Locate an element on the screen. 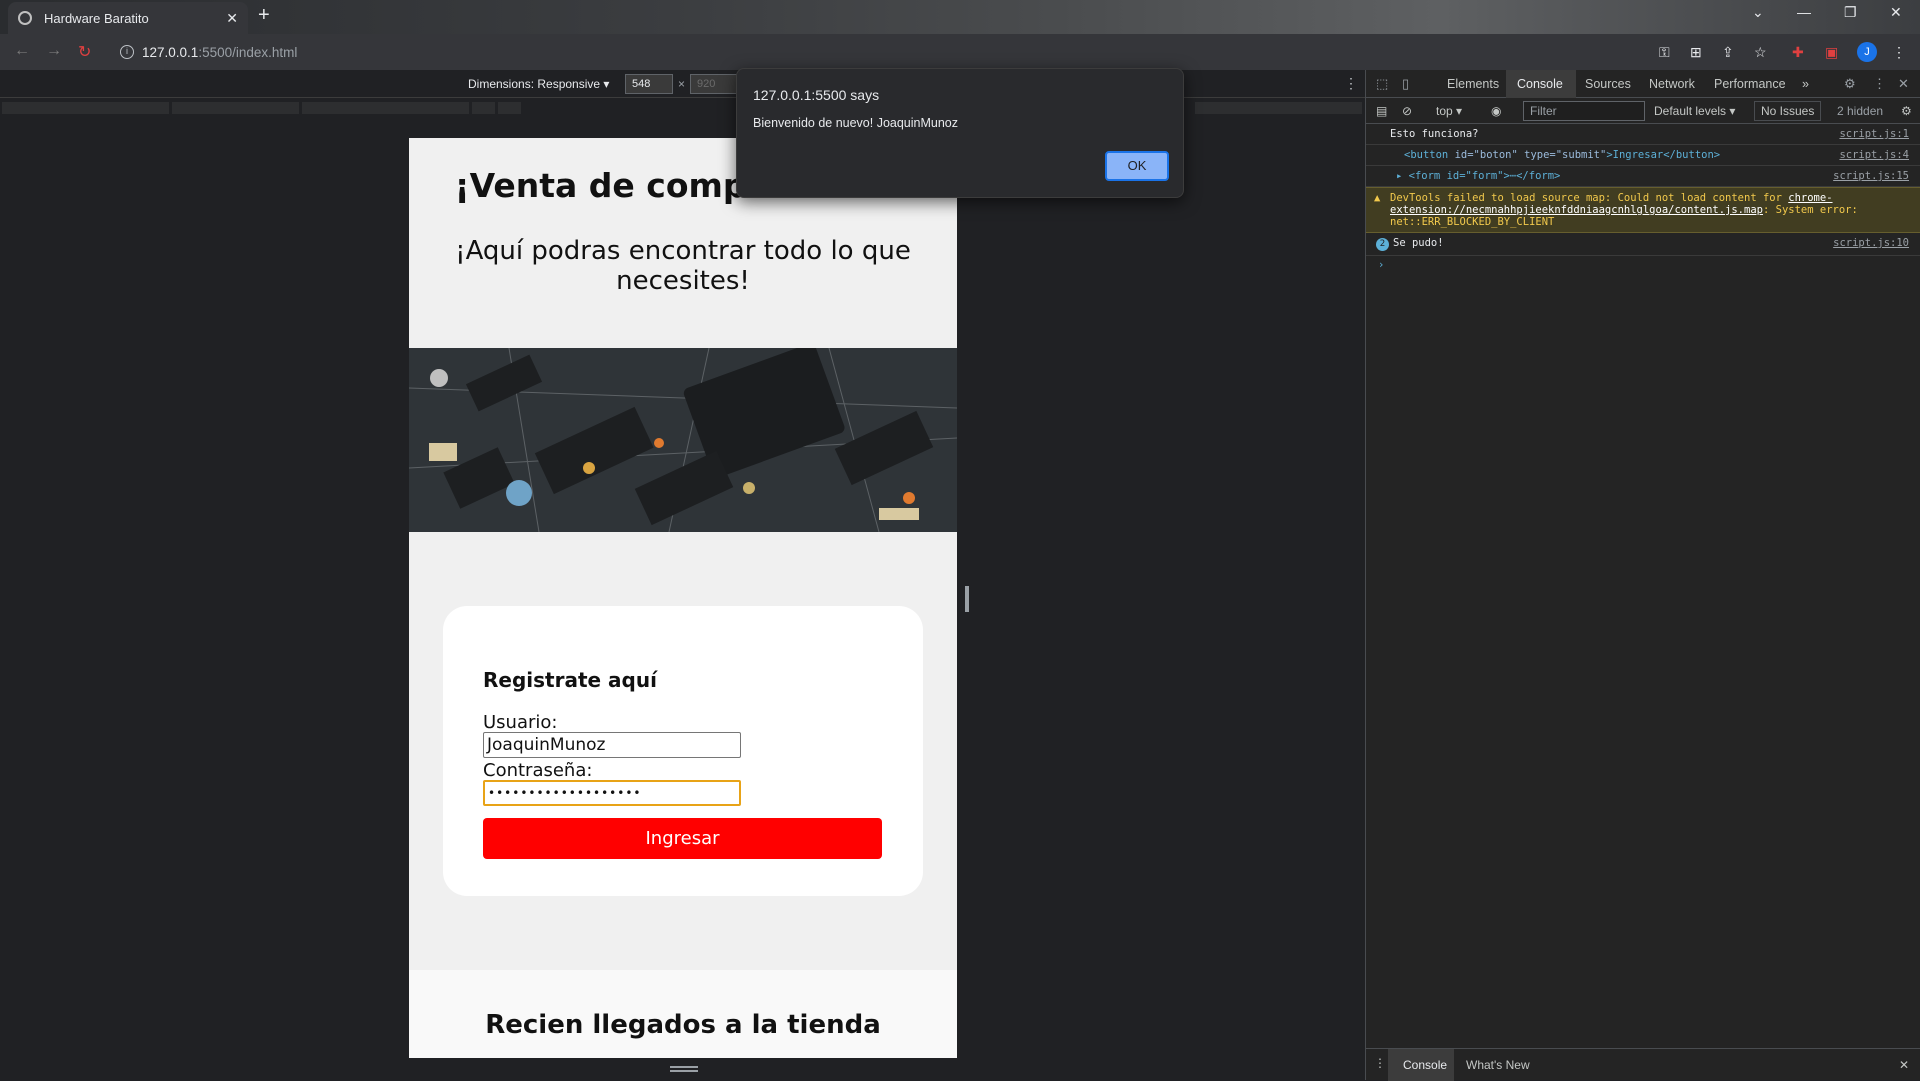  password-input: ••••••••••••••••••• is located at coordinates (612, 793).